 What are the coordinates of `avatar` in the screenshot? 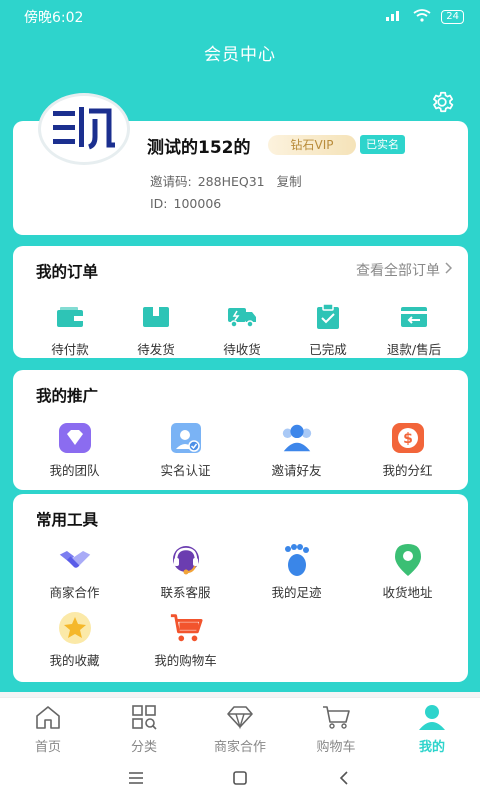 It's located at (84, 129).